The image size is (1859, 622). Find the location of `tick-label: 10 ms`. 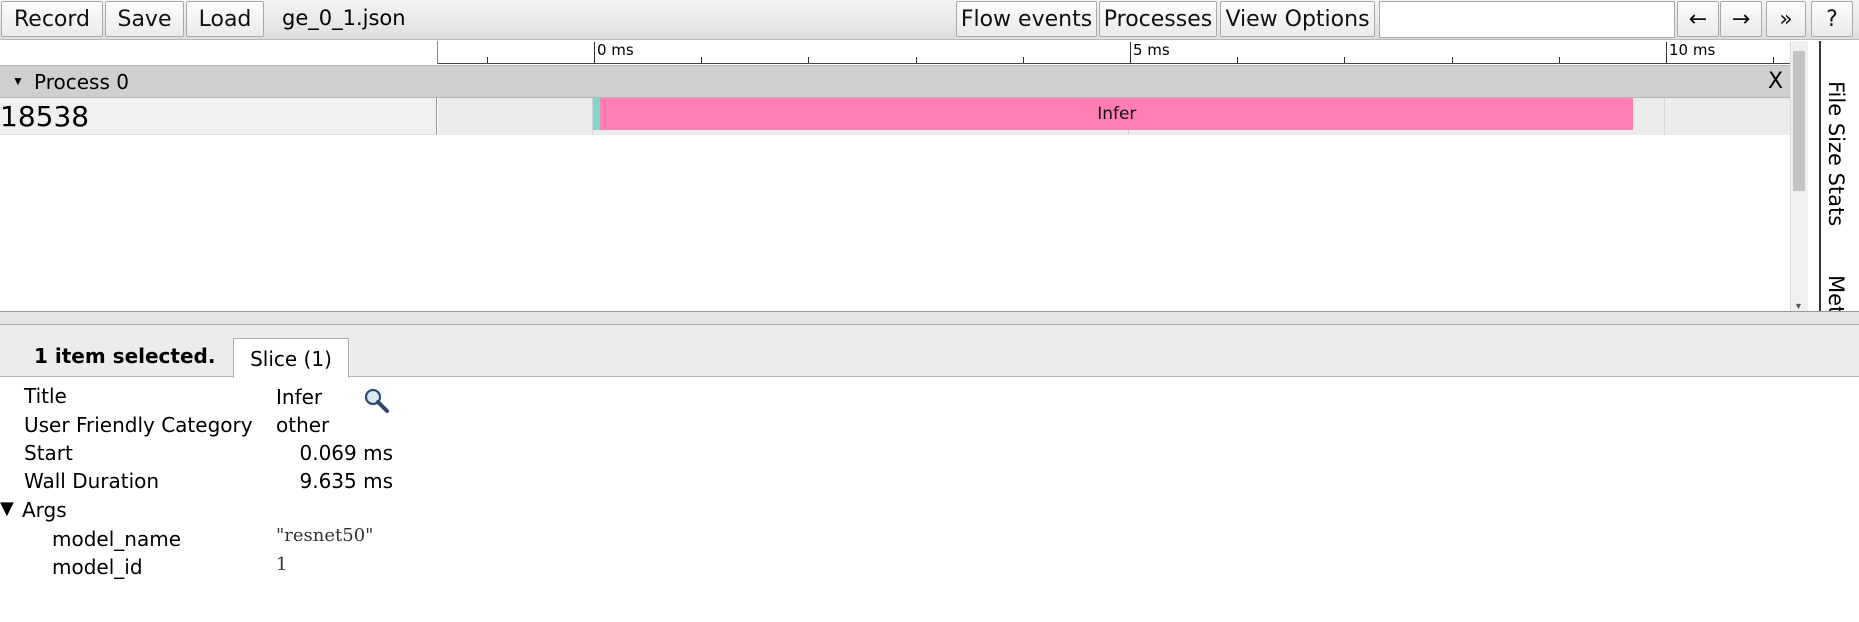

tick-label: 10 ms is located at coordinates (1692, 50).